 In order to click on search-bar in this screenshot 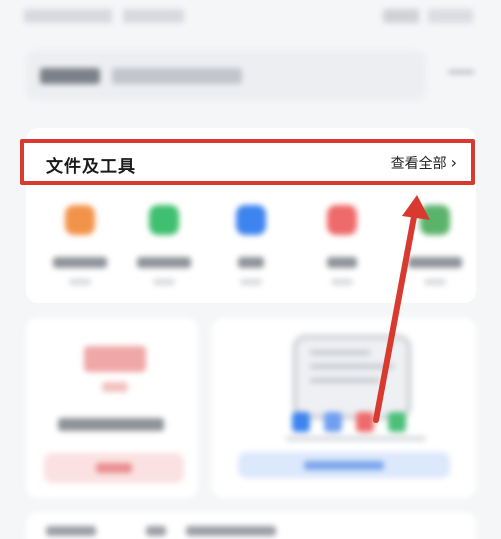, I will do `click(226, 75)`.